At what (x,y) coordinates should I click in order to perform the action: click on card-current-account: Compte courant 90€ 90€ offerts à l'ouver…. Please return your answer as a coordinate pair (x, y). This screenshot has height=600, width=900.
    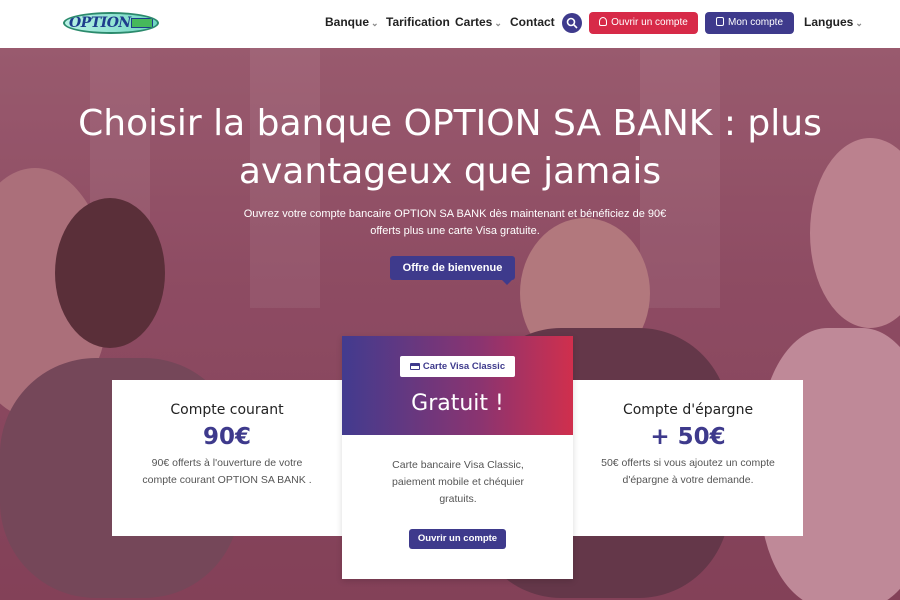
    Looking at the image, I should click on (227, 458).